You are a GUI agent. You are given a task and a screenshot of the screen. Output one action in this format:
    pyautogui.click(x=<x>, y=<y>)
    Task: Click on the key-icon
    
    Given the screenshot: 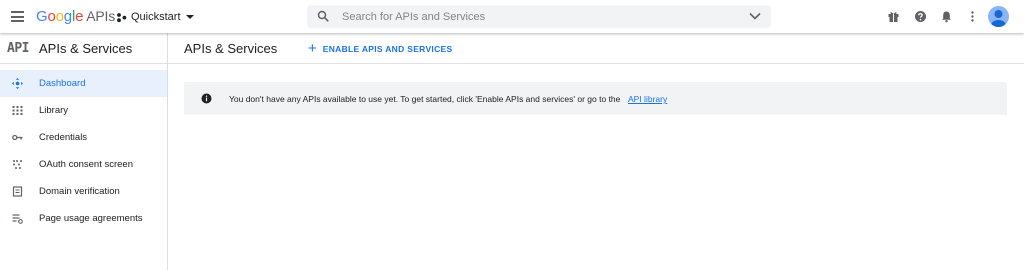 What is the action you would take?
    pyautogui.click(x=17, y=137)
    